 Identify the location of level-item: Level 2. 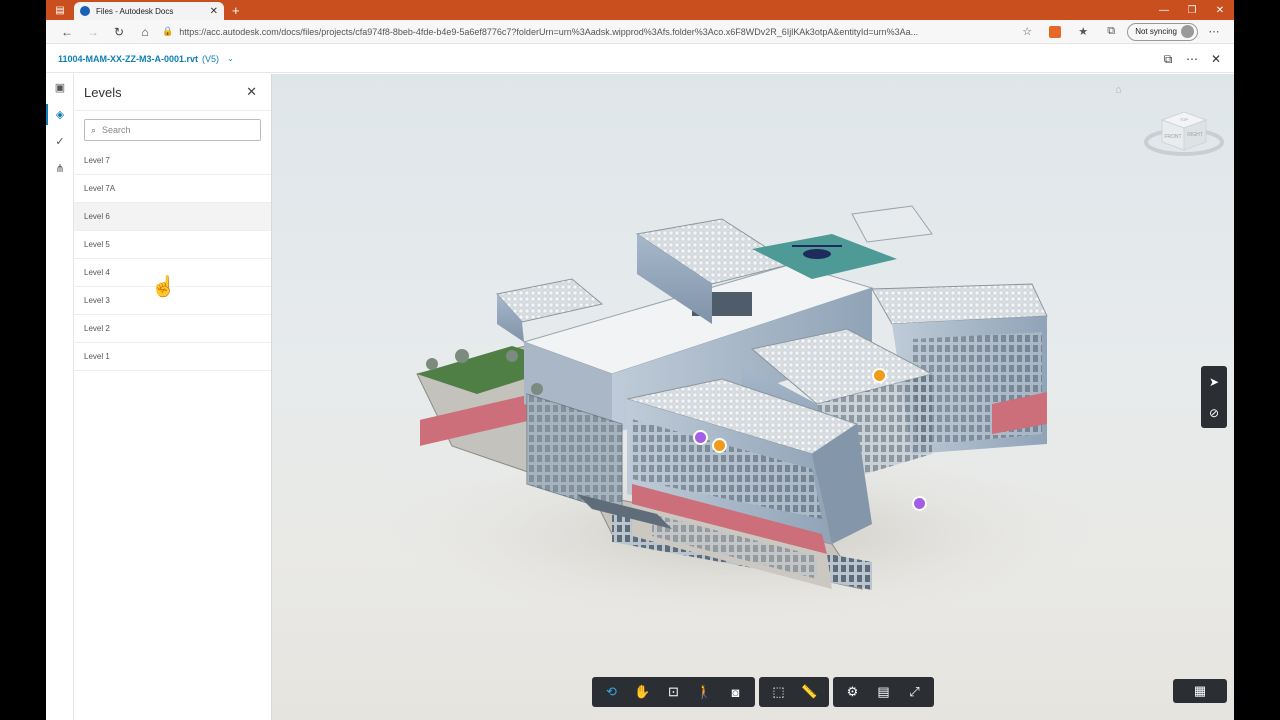
(172, 329).